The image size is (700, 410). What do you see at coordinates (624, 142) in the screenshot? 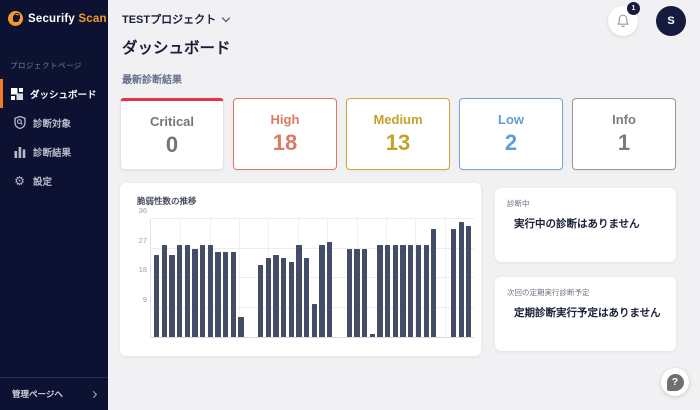
I see `severity-count: 1` at bounding box center [624, 142].